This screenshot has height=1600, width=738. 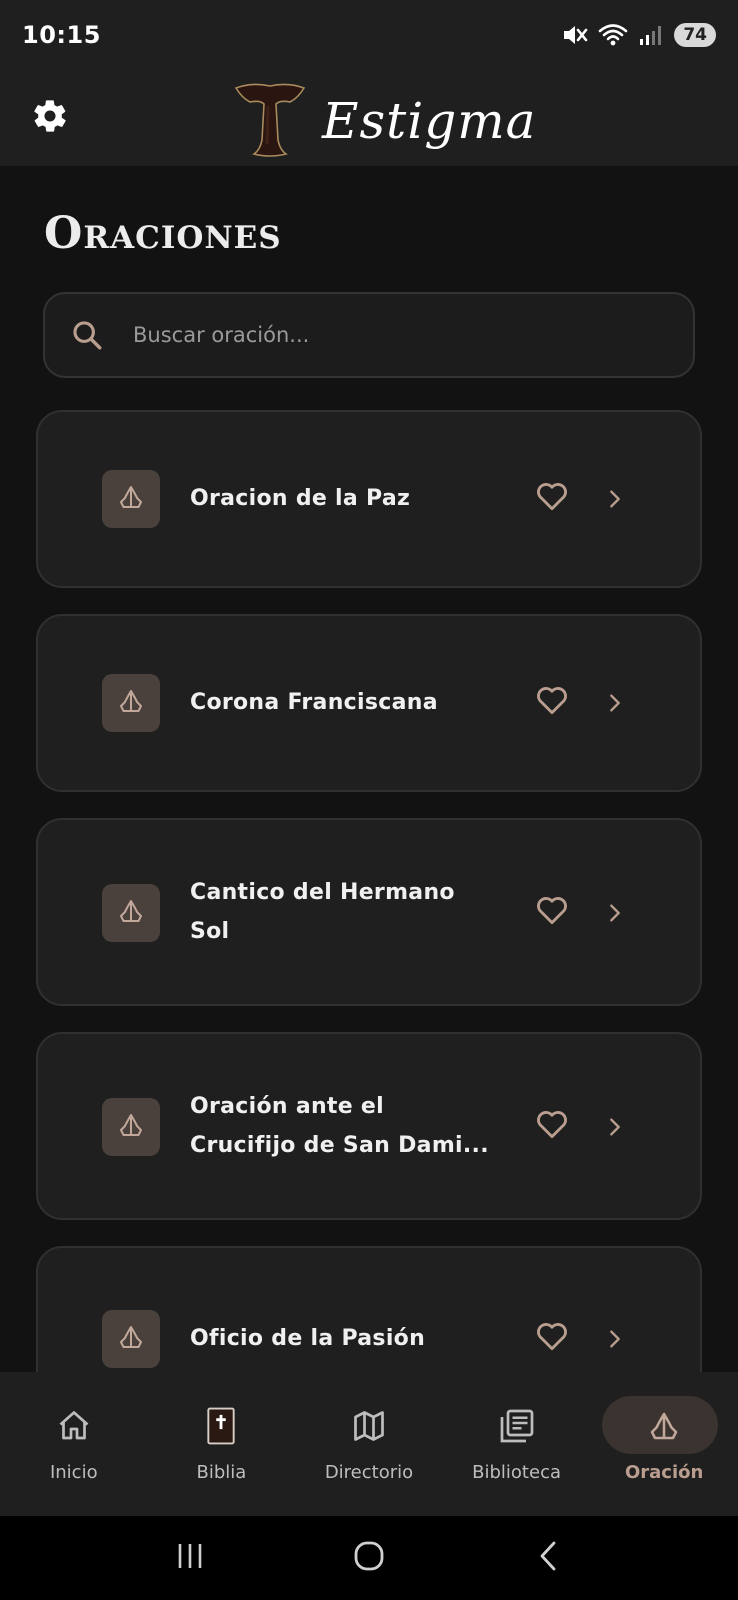 I want to click on home-button, so click(x=369, y=1558).